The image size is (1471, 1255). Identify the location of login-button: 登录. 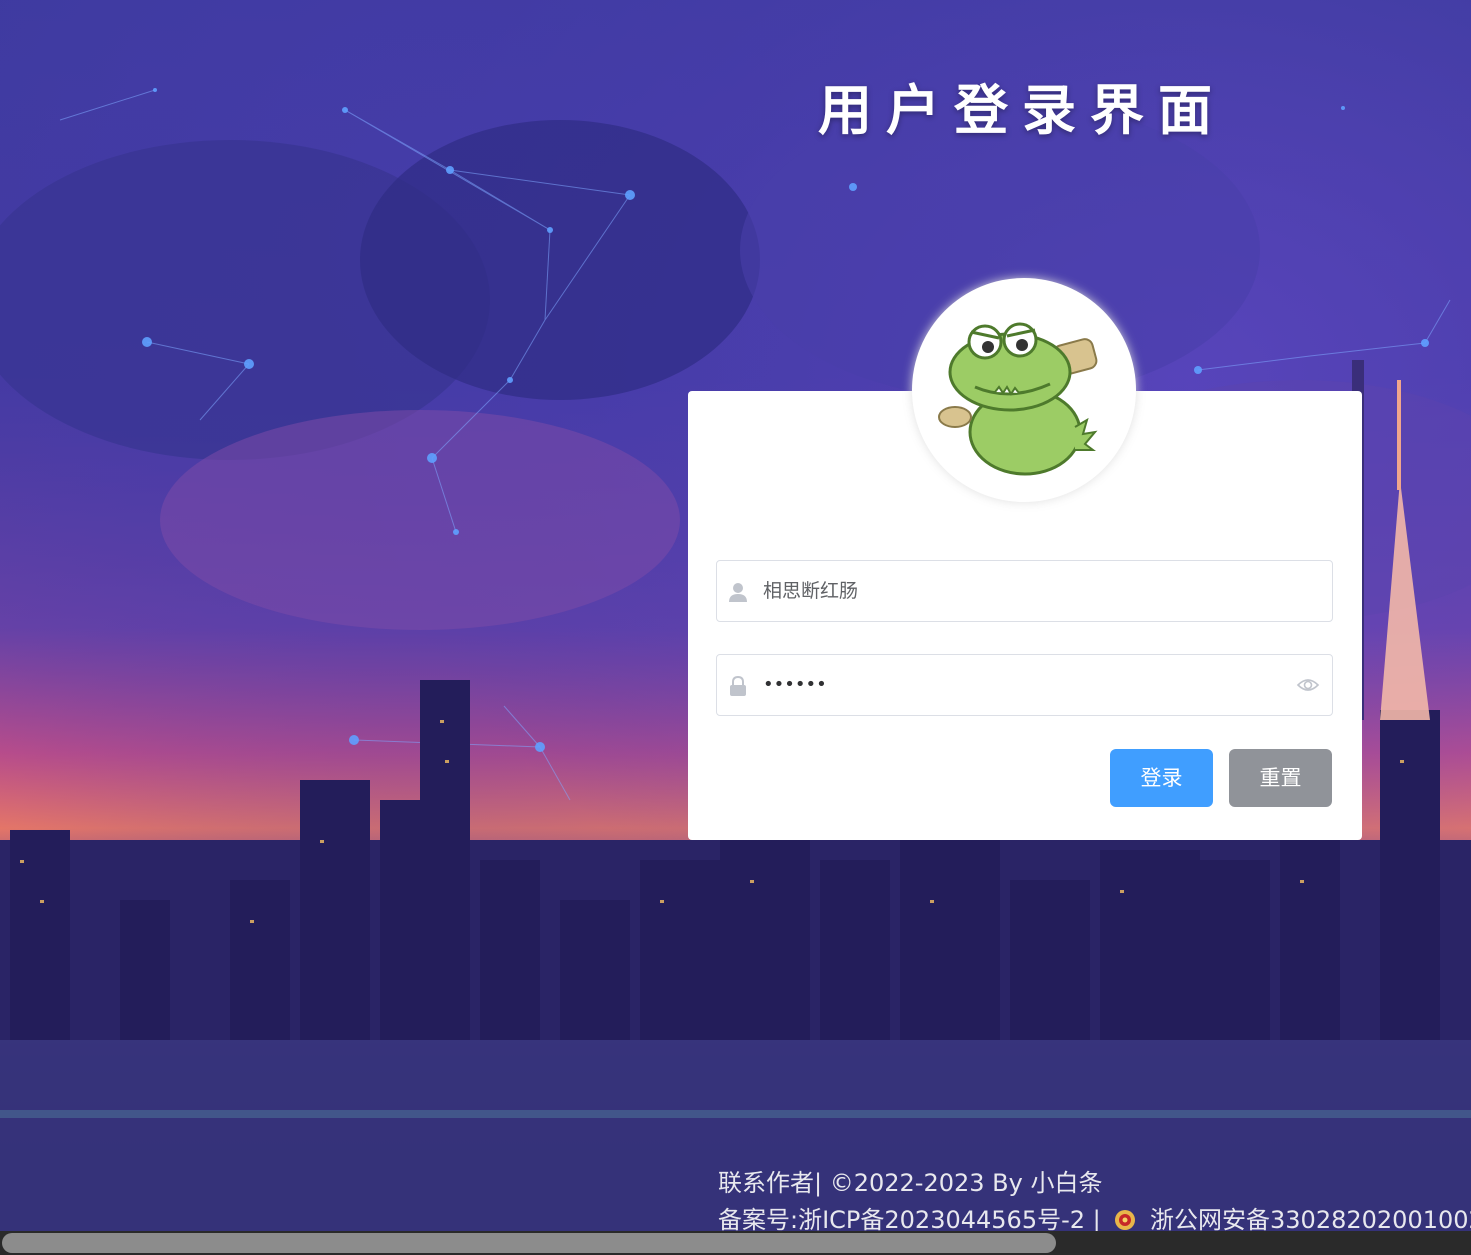
(1161, 778).